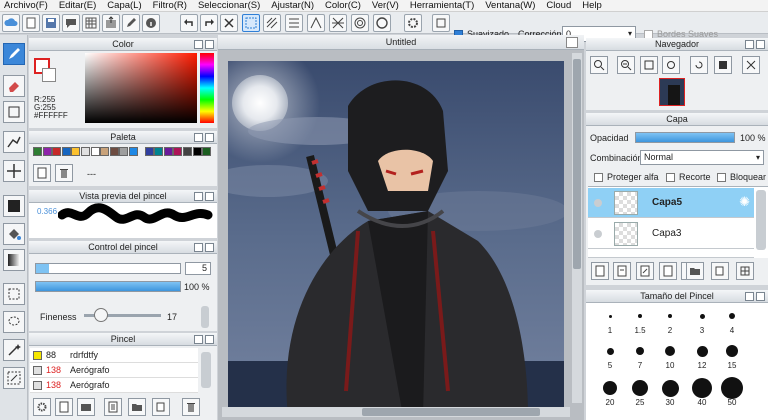 Image resolution: width=768 pixels, height=420 pixels. What do you see at coordinates (14, 260) in the screenshot?
I see `gradient-tool-icon` at bounding box center [14, 260].